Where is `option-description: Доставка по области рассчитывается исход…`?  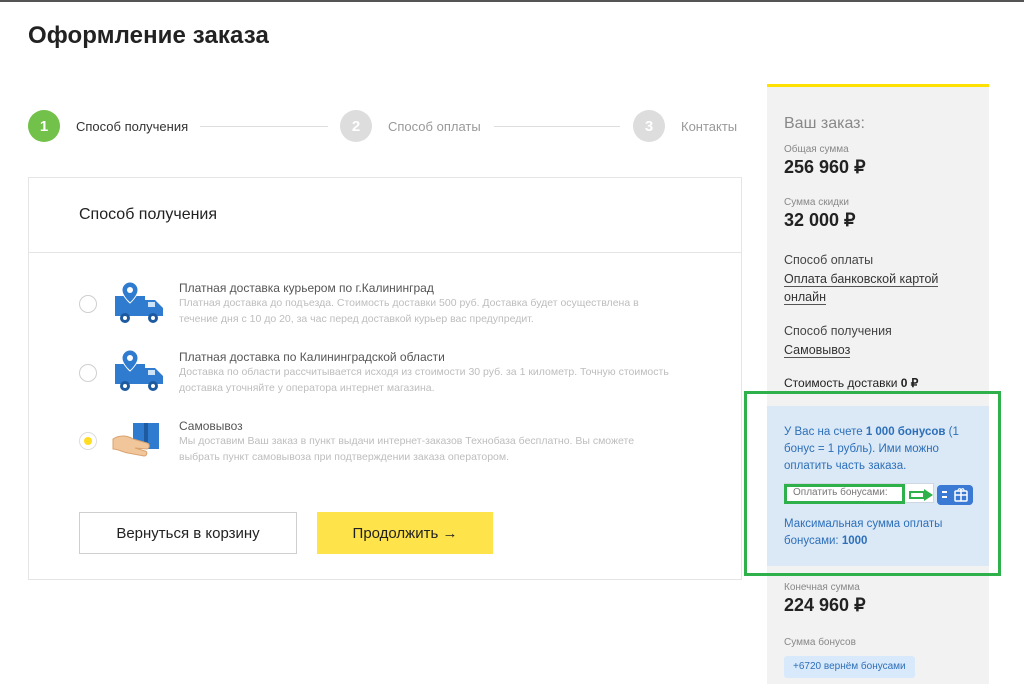 option-description: Доставка по области рассчитывается исход… is located at coordinates (424, 380).